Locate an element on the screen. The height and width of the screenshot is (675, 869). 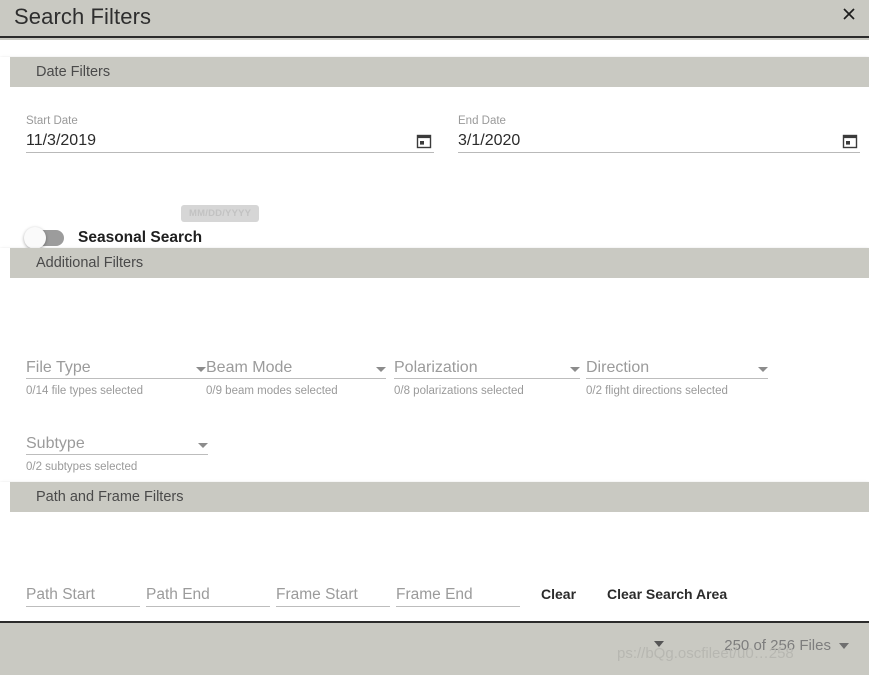
file-type-select: File Type 0/14 file types selected is located at coordinates (116, 375).